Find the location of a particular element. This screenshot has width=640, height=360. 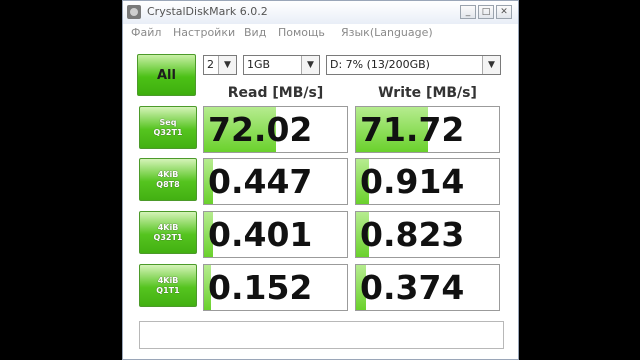

maximize-button: □ is located at coordinates (486, 12).